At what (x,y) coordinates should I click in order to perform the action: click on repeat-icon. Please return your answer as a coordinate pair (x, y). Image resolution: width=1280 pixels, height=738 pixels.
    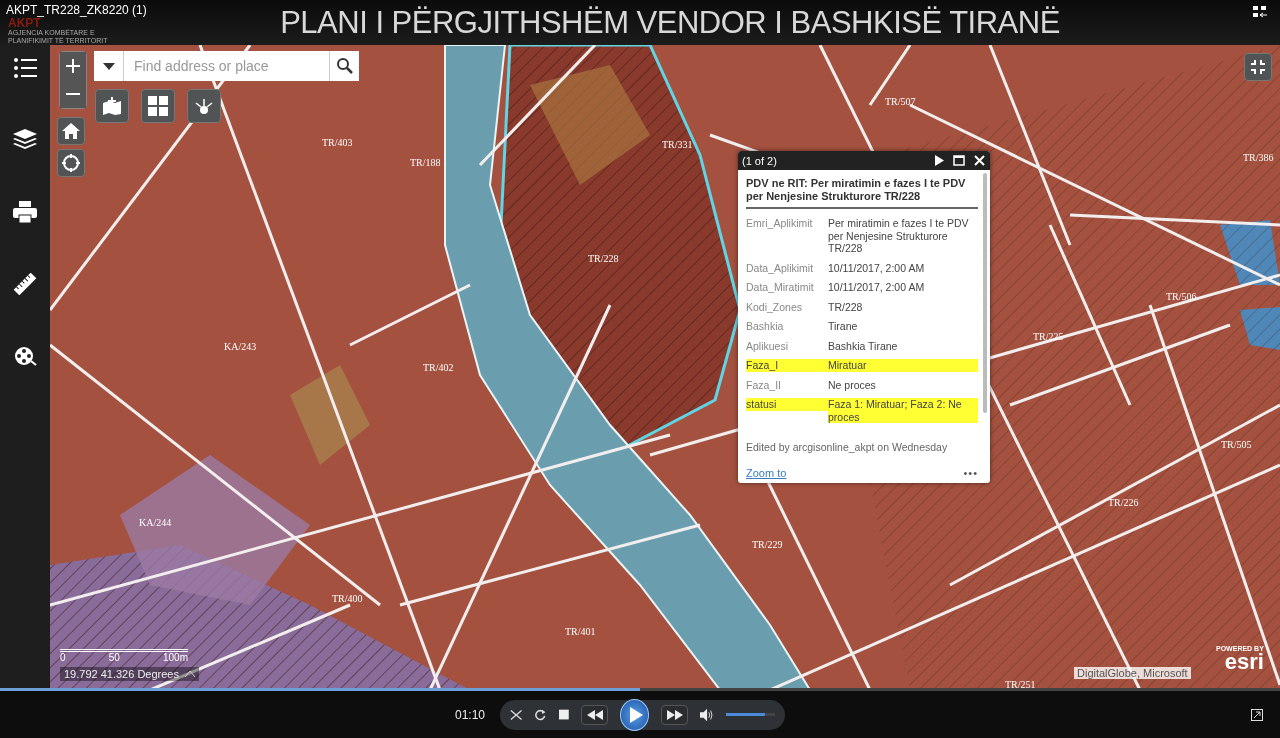
    Looking at the image, I should click on (540, 714).